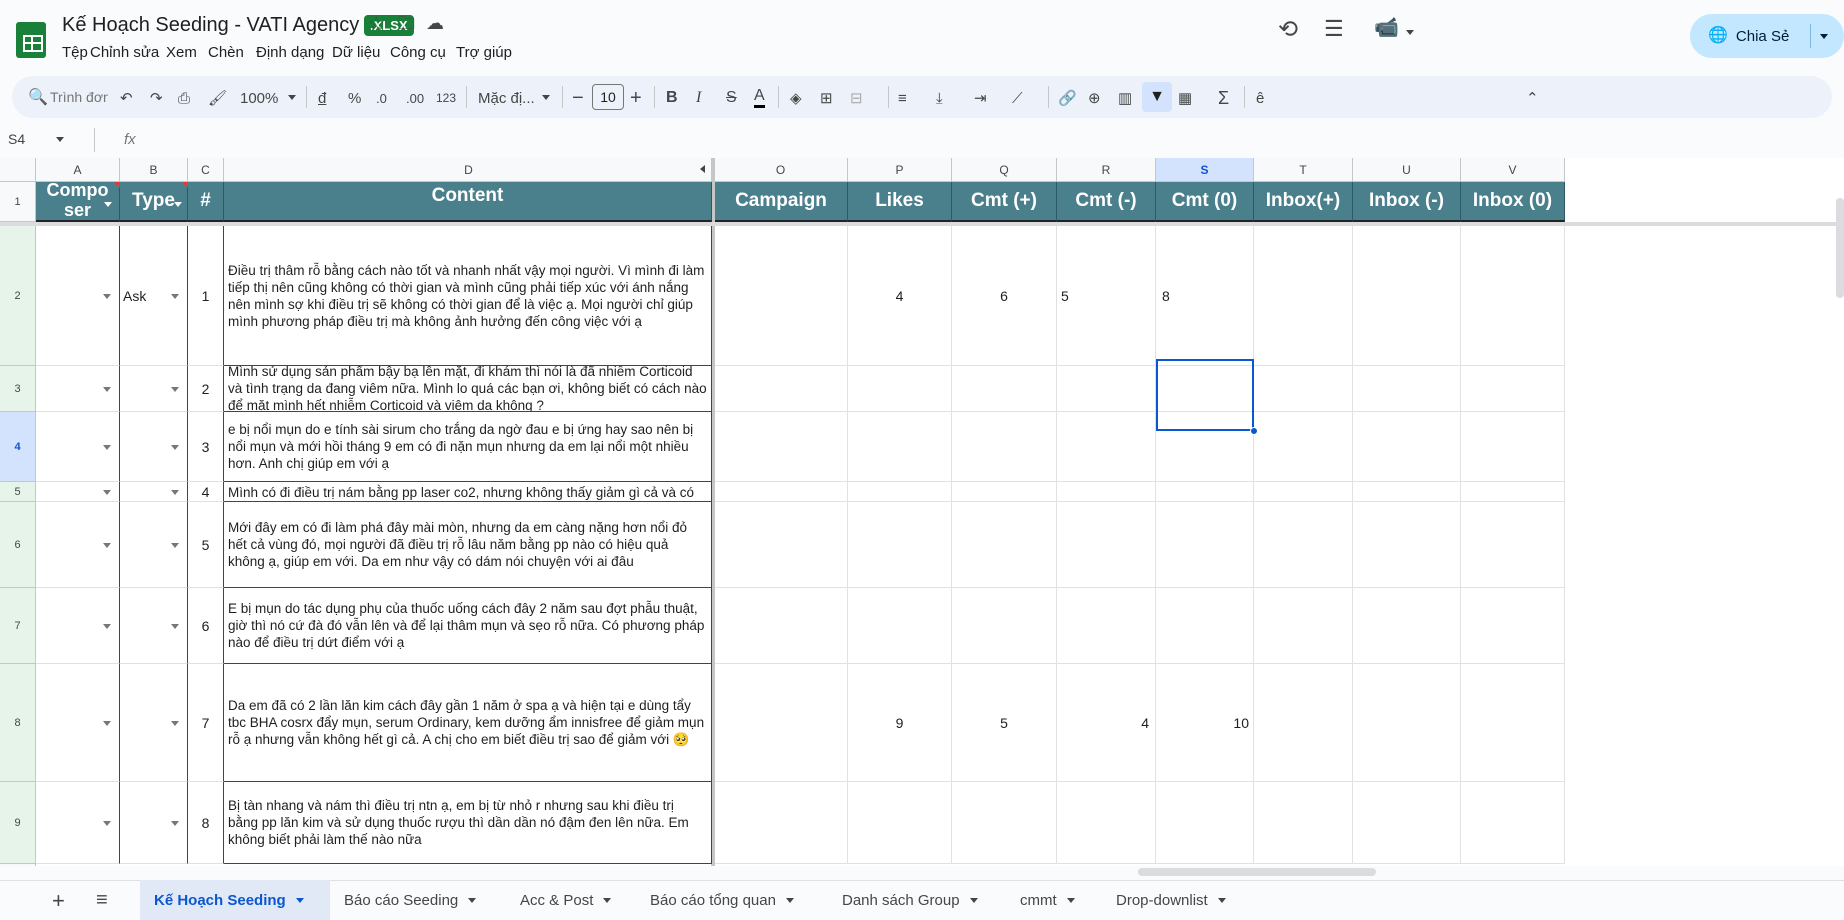 The image size is (1844, 920). I want to click on tab-acc-post: Acc & Post, so click(566, 900).